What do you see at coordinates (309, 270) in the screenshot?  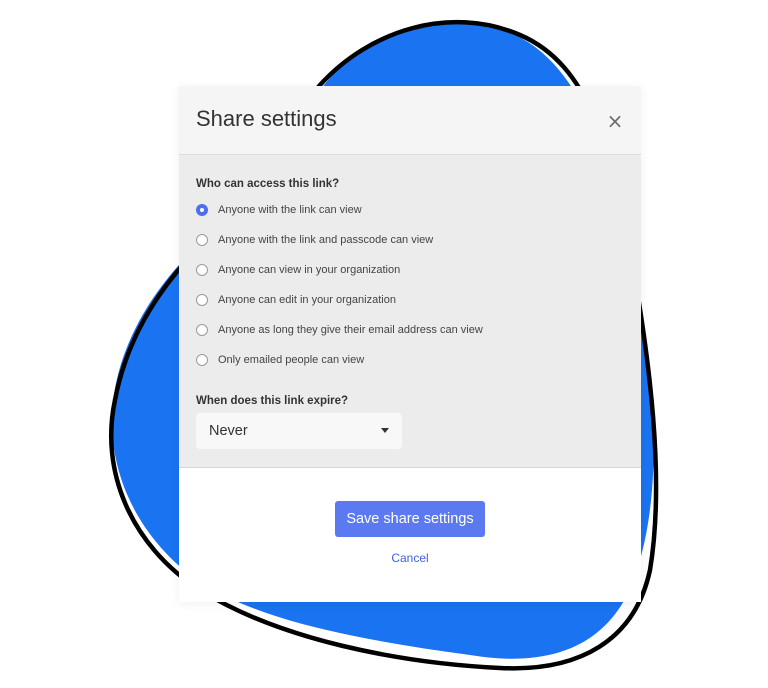 I see `radio-label: Anyone can view in your organization` at bounding box center [309, 270].